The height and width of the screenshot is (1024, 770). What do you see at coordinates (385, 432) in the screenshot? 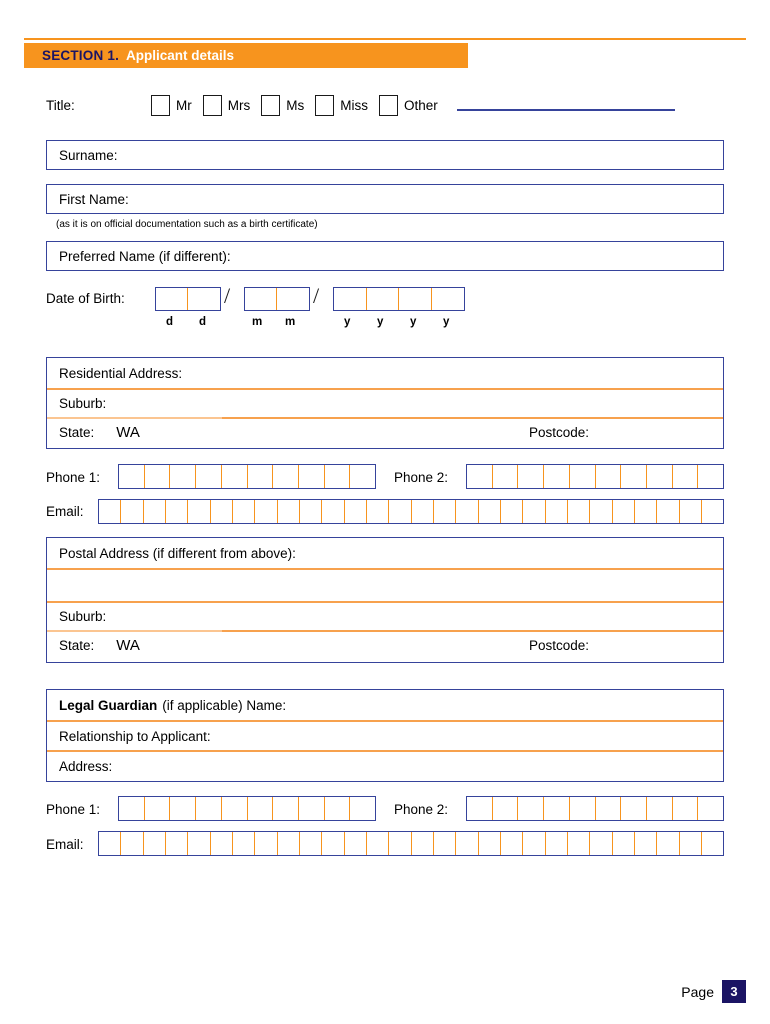
I see `residential-state-row: State: WA Postcode:` at bounding box center [385, 432].